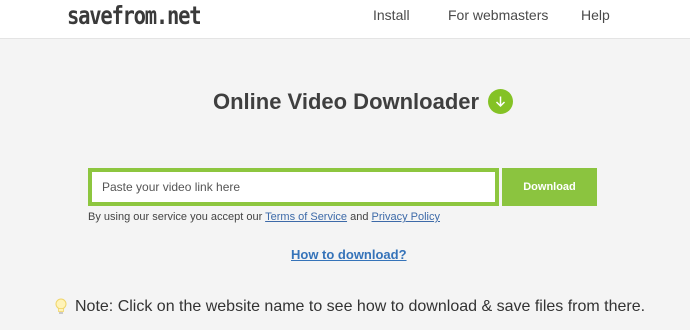 The image size is (690, 330). I want to click on terms-of-service-link: Terms of Service, so click(306, 217).